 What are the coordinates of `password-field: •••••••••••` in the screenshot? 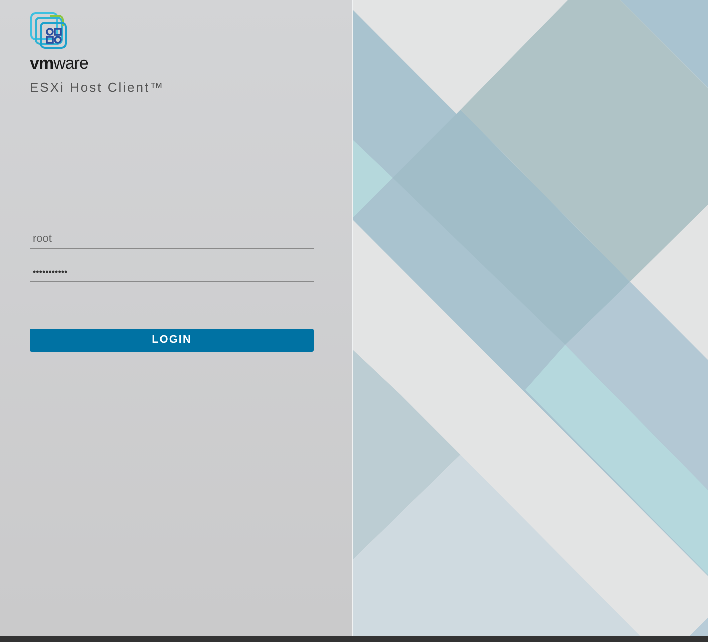 It's located at (172, 273).